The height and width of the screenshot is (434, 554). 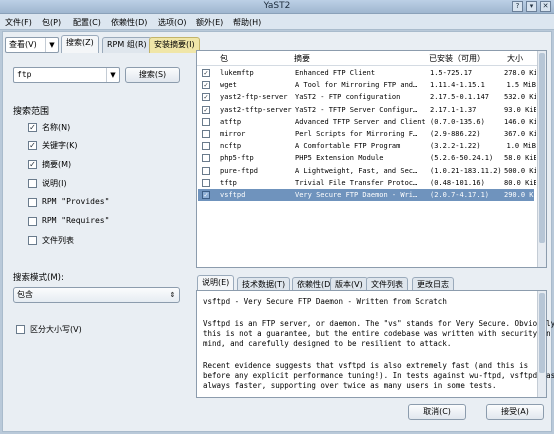 What do you see at coordinates (228, 182) in the screenshot?
I see `package-name-cell: tftp` at bounding box center [228, 182].